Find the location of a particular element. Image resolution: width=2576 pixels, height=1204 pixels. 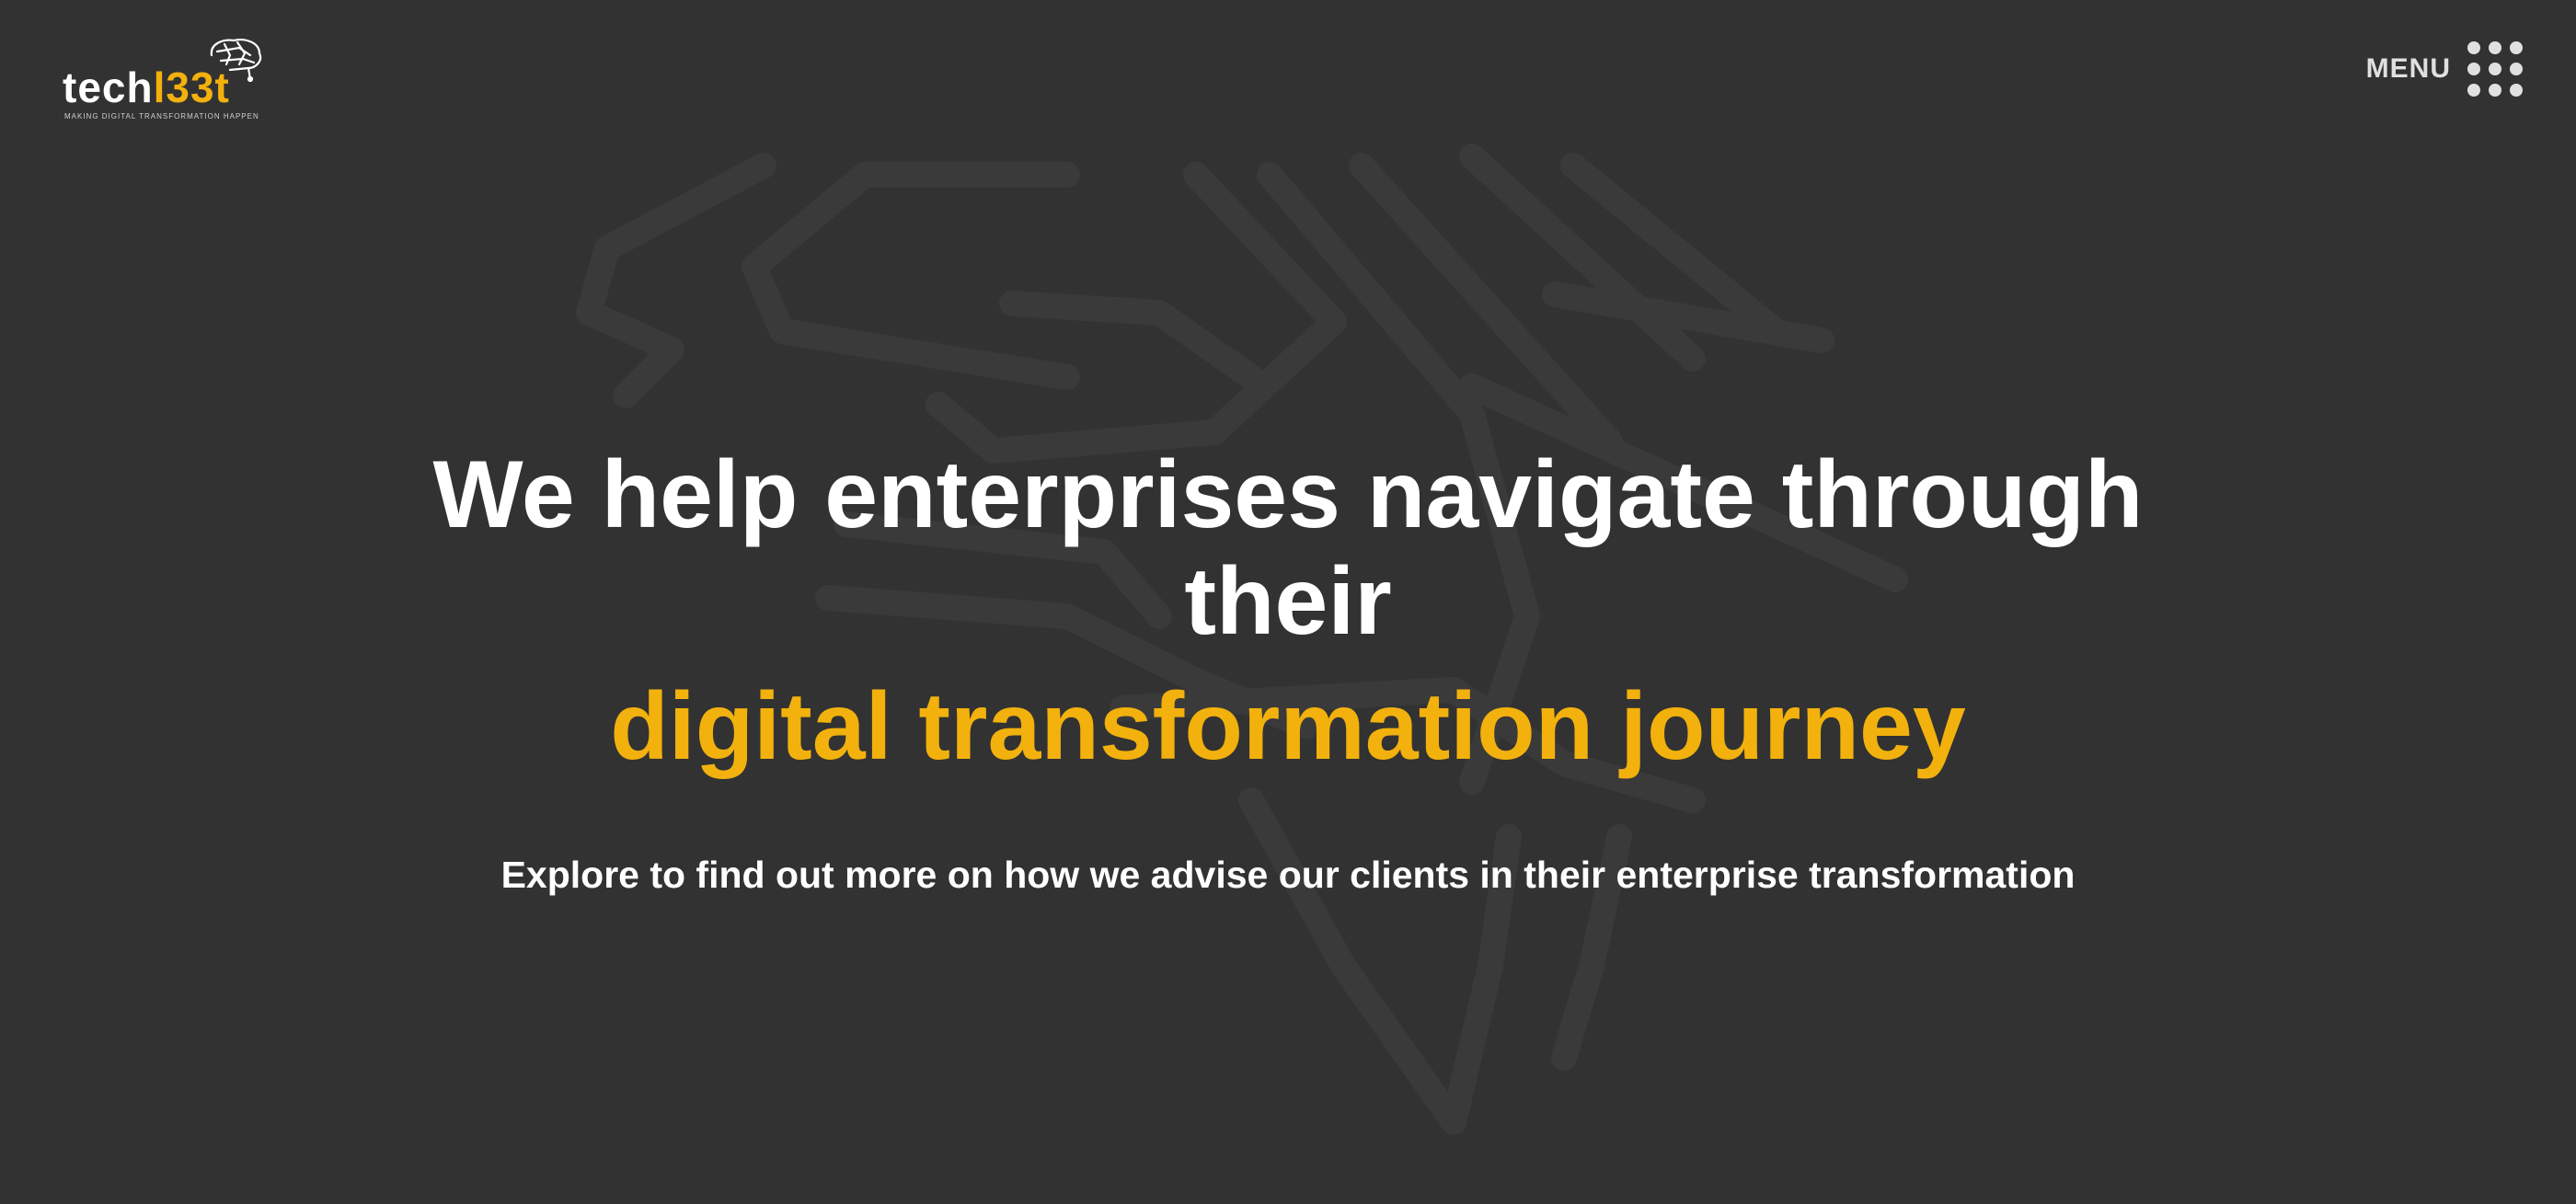

logo-wordmark: techl33t is located at coordinates (146, 87).